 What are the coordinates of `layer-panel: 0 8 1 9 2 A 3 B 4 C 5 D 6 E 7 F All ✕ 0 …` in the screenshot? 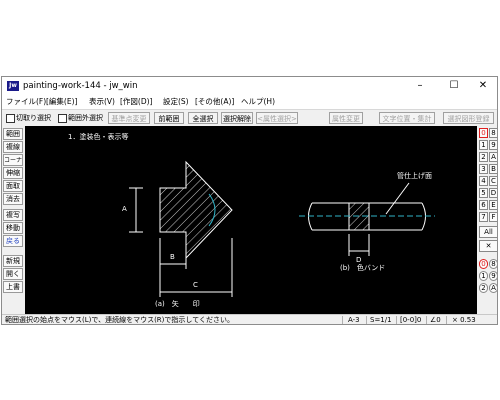 It's located at (487, 221).